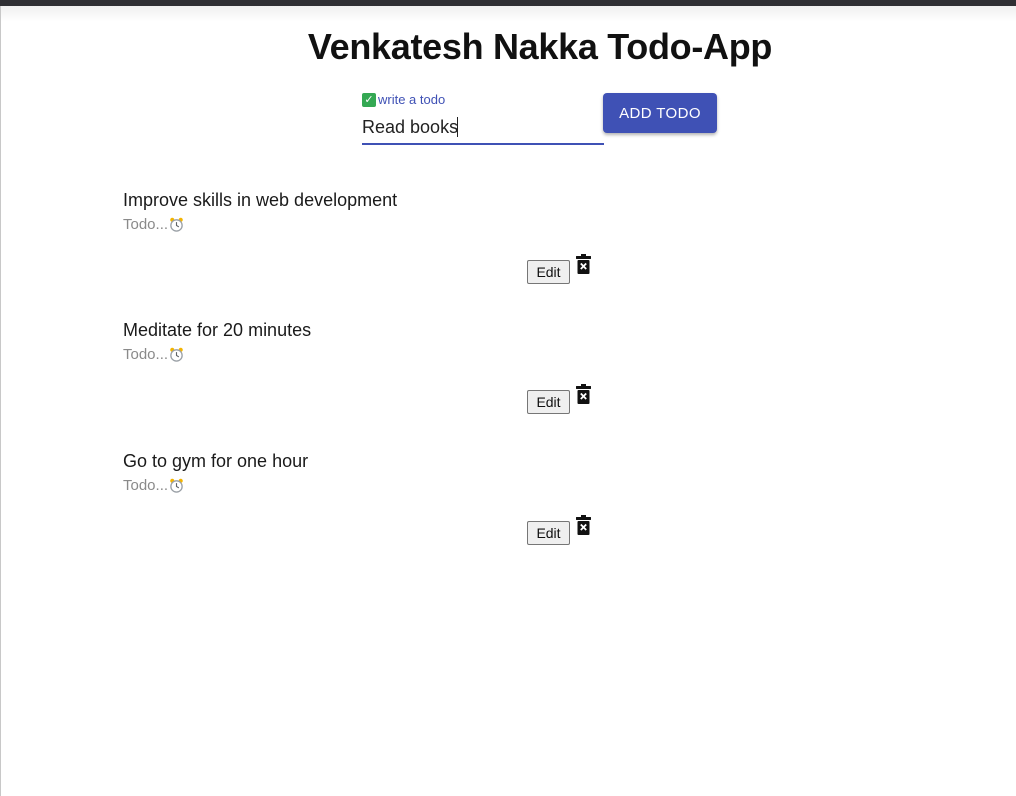  Describe the element at coordinates (383, 501) in the screenshot. I see `todo-item: Go to gym for one hour Todo... Edit` at that location.